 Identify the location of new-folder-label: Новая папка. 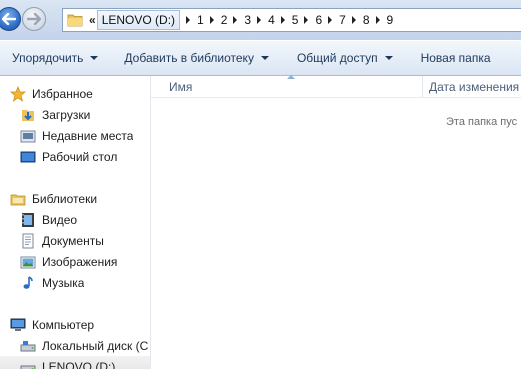
(455, 58).